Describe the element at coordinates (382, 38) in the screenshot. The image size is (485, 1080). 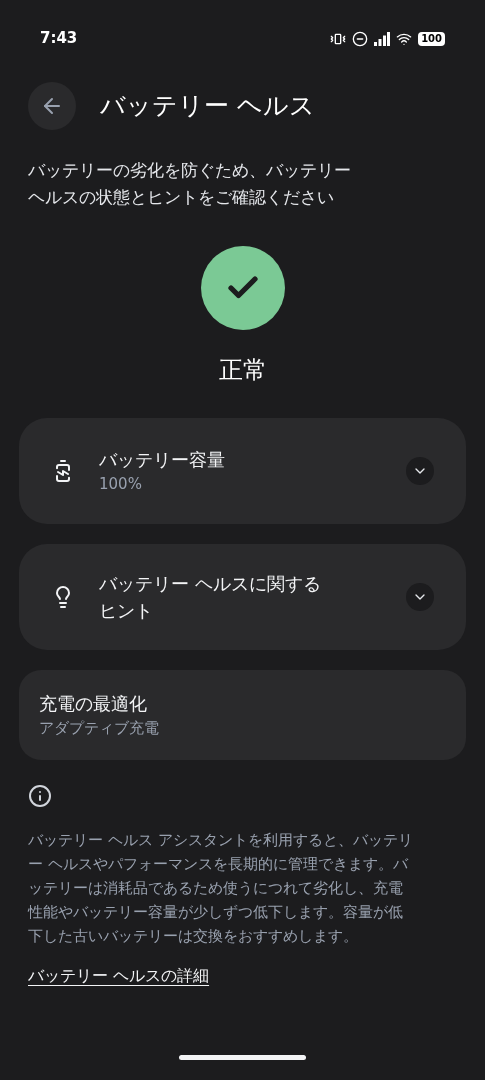
I see `signal-icon` at that location.